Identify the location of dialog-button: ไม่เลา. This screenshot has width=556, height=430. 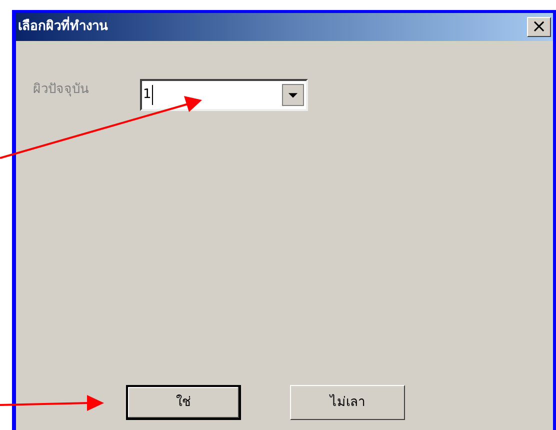
(347, 402).